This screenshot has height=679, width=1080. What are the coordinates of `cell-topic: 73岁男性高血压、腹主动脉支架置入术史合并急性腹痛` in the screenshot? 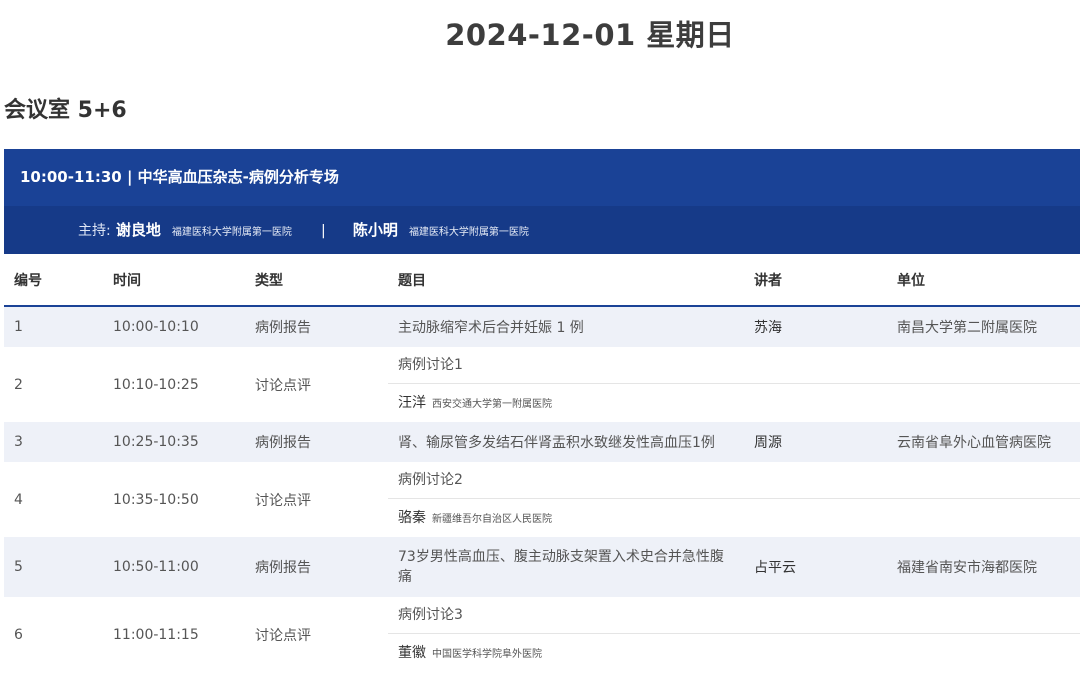 It's located at (566, 567).